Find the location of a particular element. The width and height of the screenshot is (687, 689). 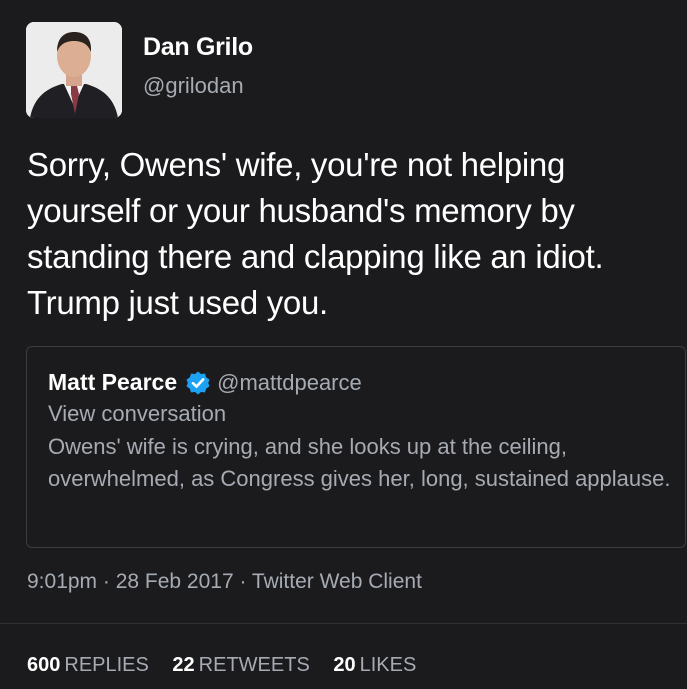

engagement-stats: 600 REPLIES 22 RETWEETS 20 LIKES is located at coordinates (230, 665).